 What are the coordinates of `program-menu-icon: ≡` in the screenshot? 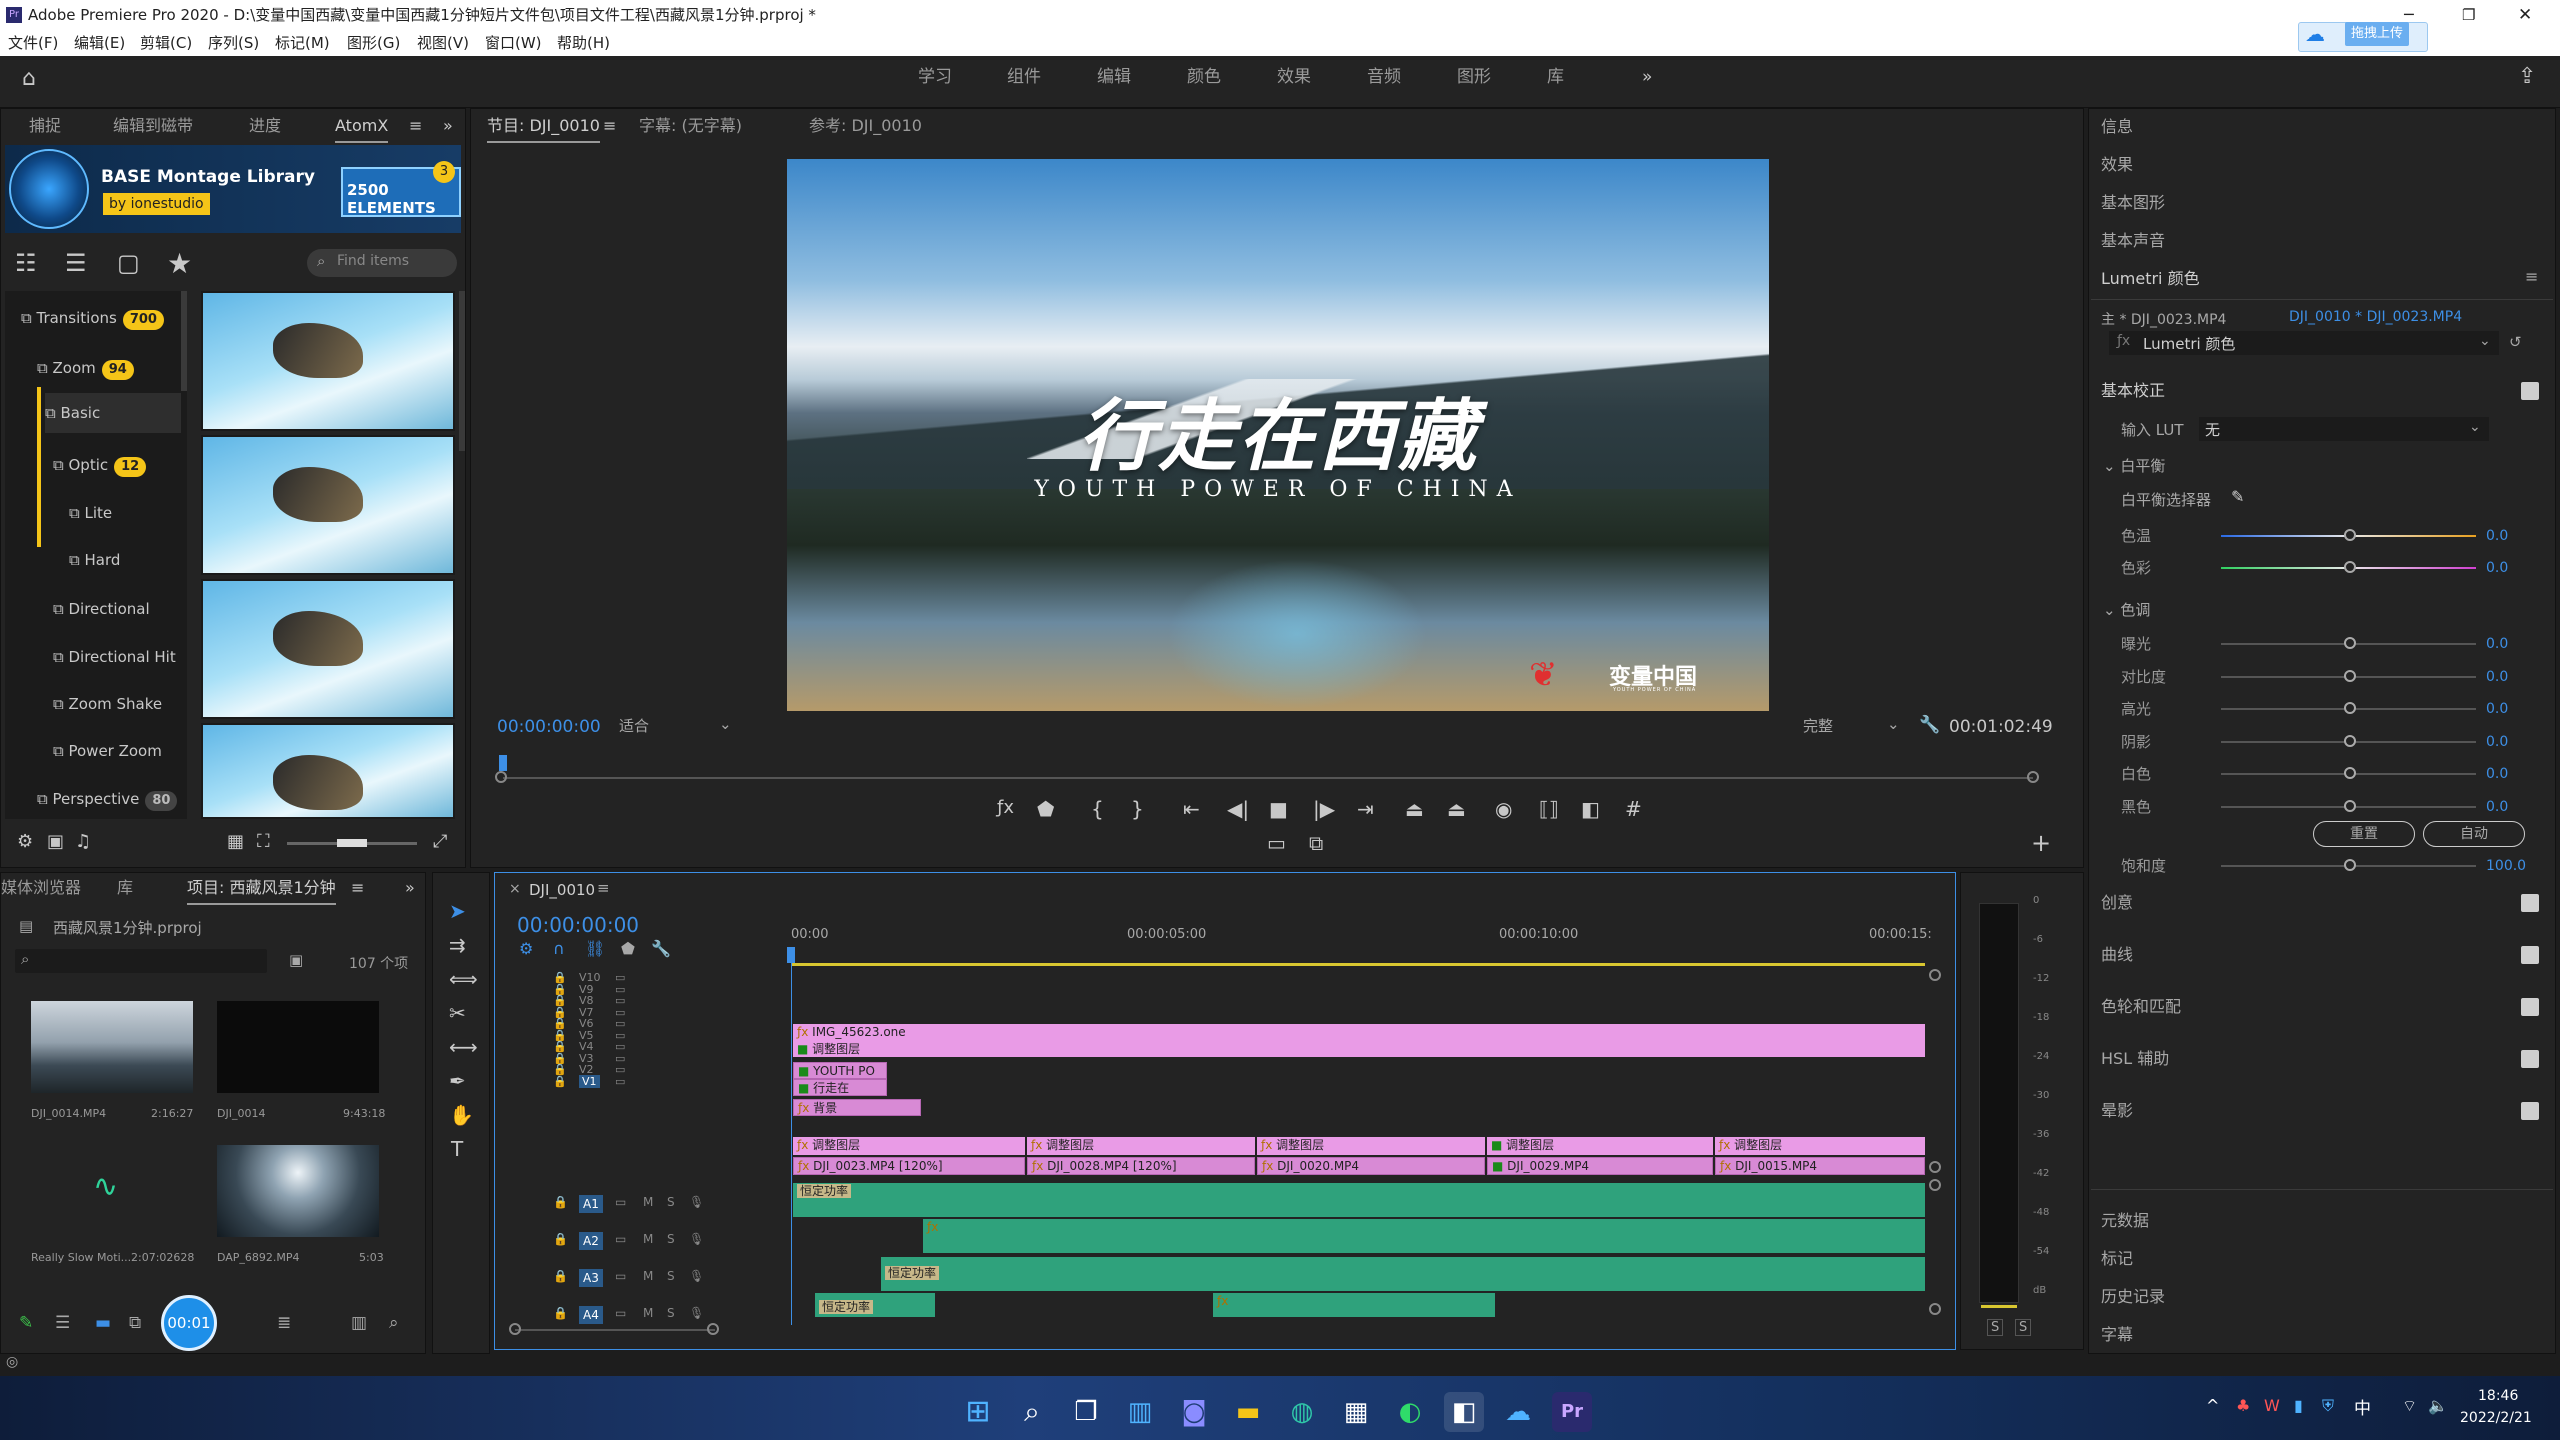 It's located at (609, 126).